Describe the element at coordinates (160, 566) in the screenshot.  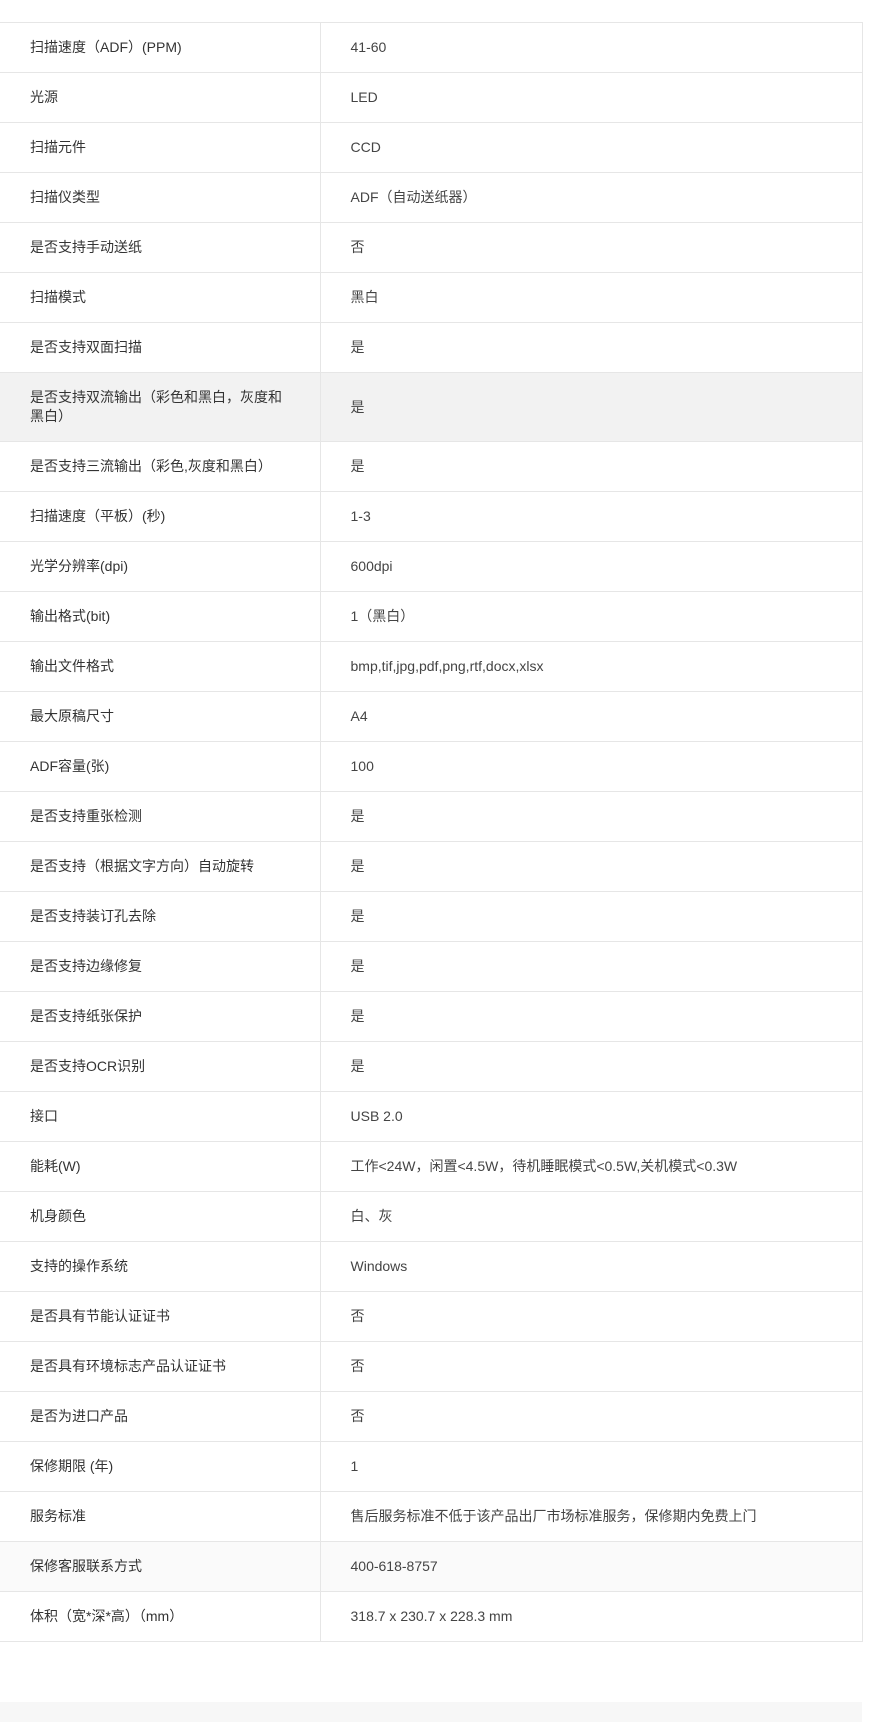
I see `spec-key: 光学分辨率(dpi)` at that location.